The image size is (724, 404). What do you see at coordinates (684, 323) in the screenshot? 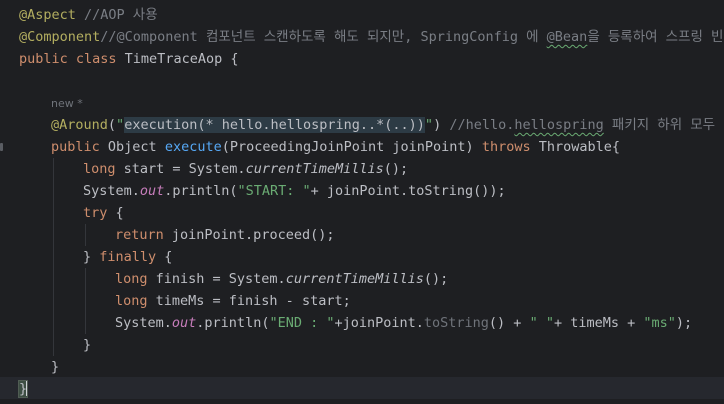
I see `code-token: );` at bounding box center [684, 323].